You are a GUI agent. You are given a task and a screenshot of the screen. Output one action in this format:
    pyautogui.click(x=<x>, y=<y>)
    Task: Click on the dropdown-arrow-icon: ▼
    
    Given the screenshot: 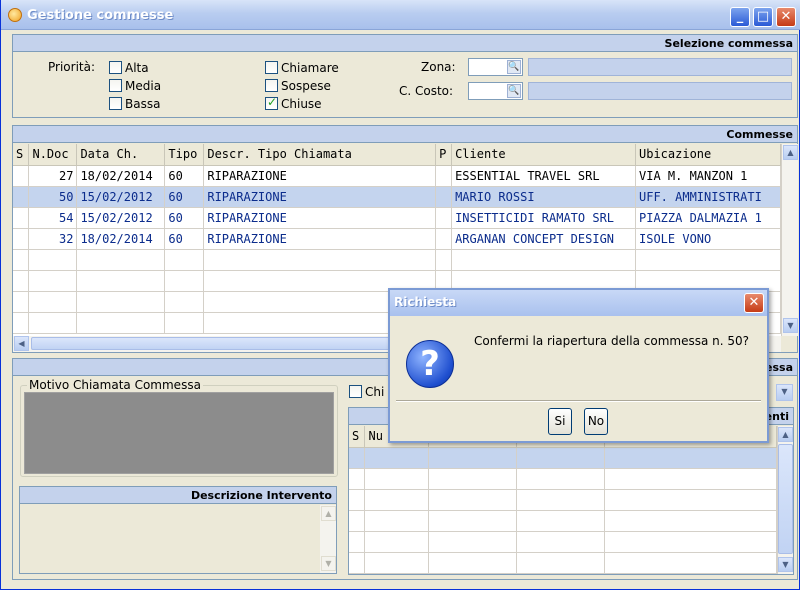 What is the action you would take?
    pyautogui.click(x=784, y=392)
    